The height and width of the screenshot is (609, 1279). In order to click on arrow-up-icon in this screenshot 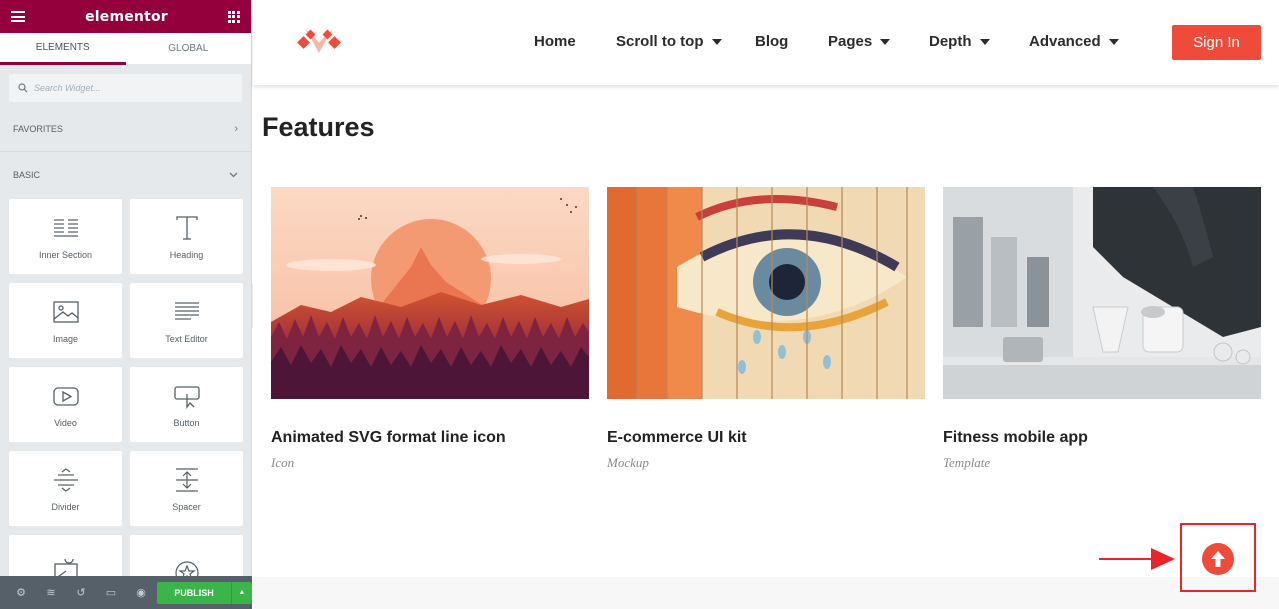, I will do `click(1218, 559)`.